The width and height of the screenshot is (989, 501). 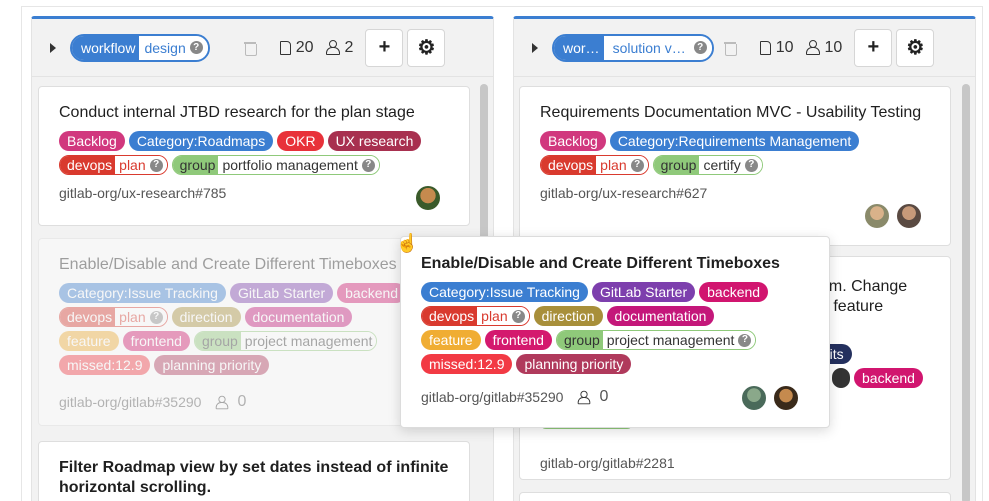 I want to click on issue-reference: gitlab-org/gitlab#2281, so click(x=607, y=463).